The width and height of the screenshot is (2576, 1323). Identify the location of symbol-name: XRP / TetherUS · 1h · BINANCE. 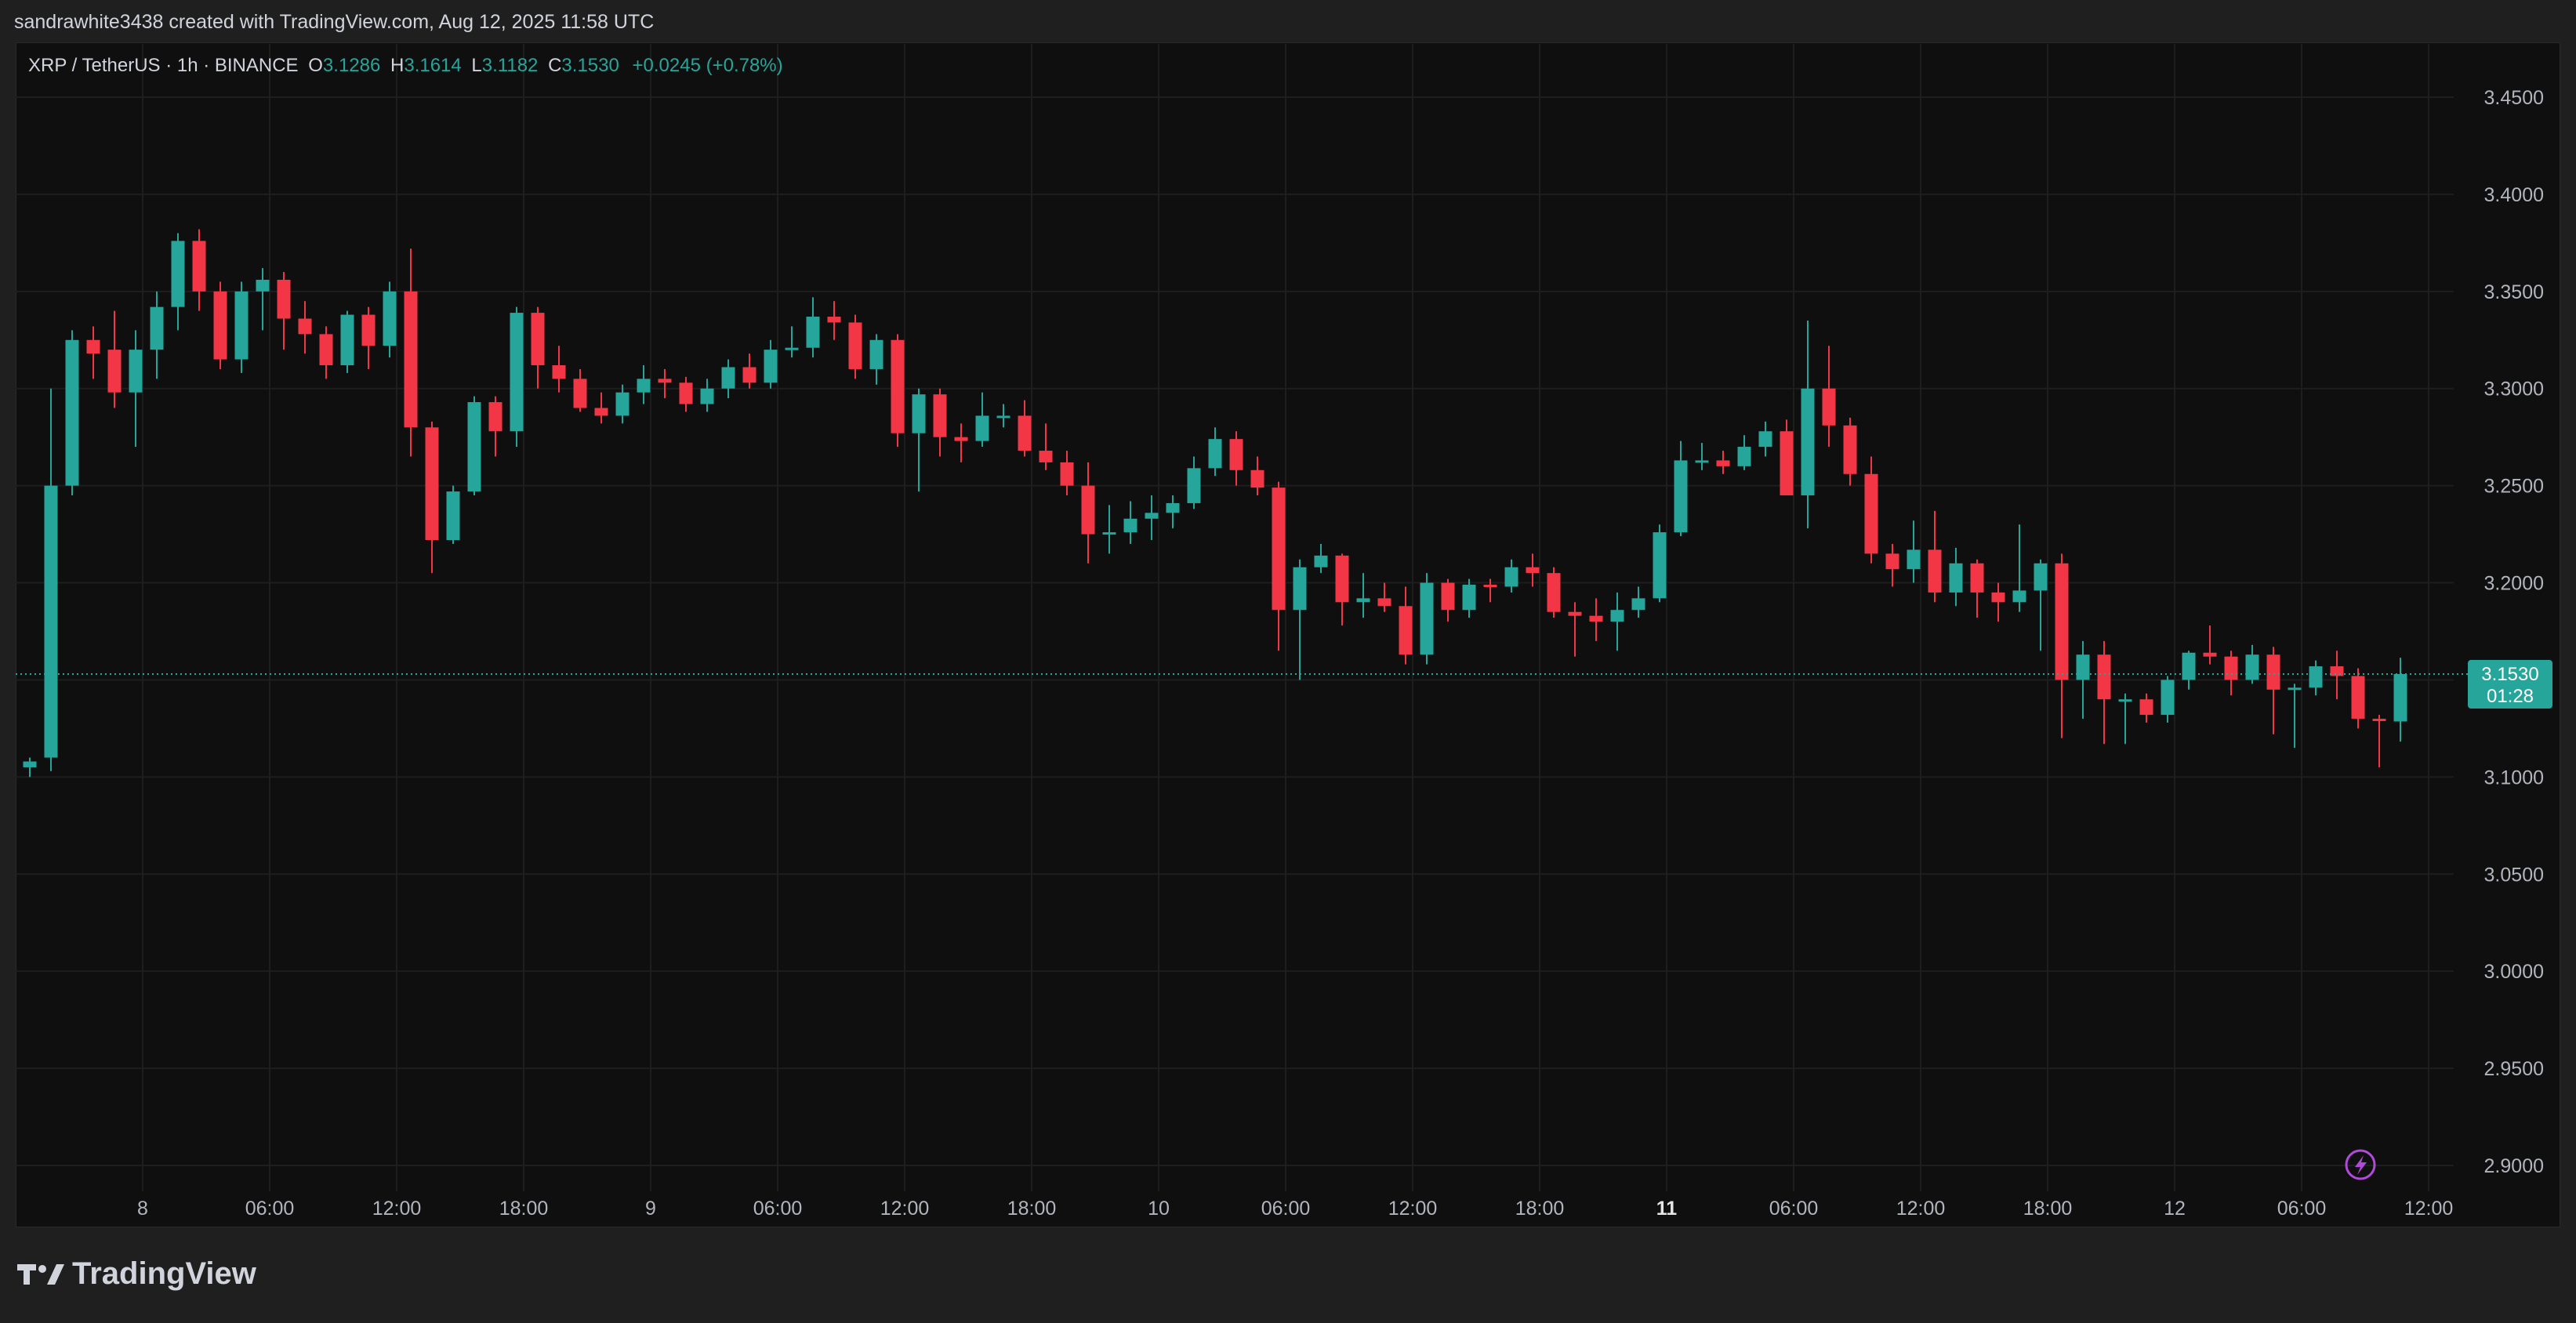
(164, 65).